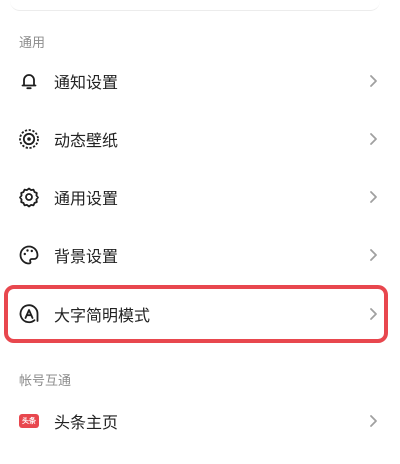  Describe the element at coordinates (200, 139) in the screenshot. I see `settings-item-live-wallpaper: 动态壁纸` at that location.